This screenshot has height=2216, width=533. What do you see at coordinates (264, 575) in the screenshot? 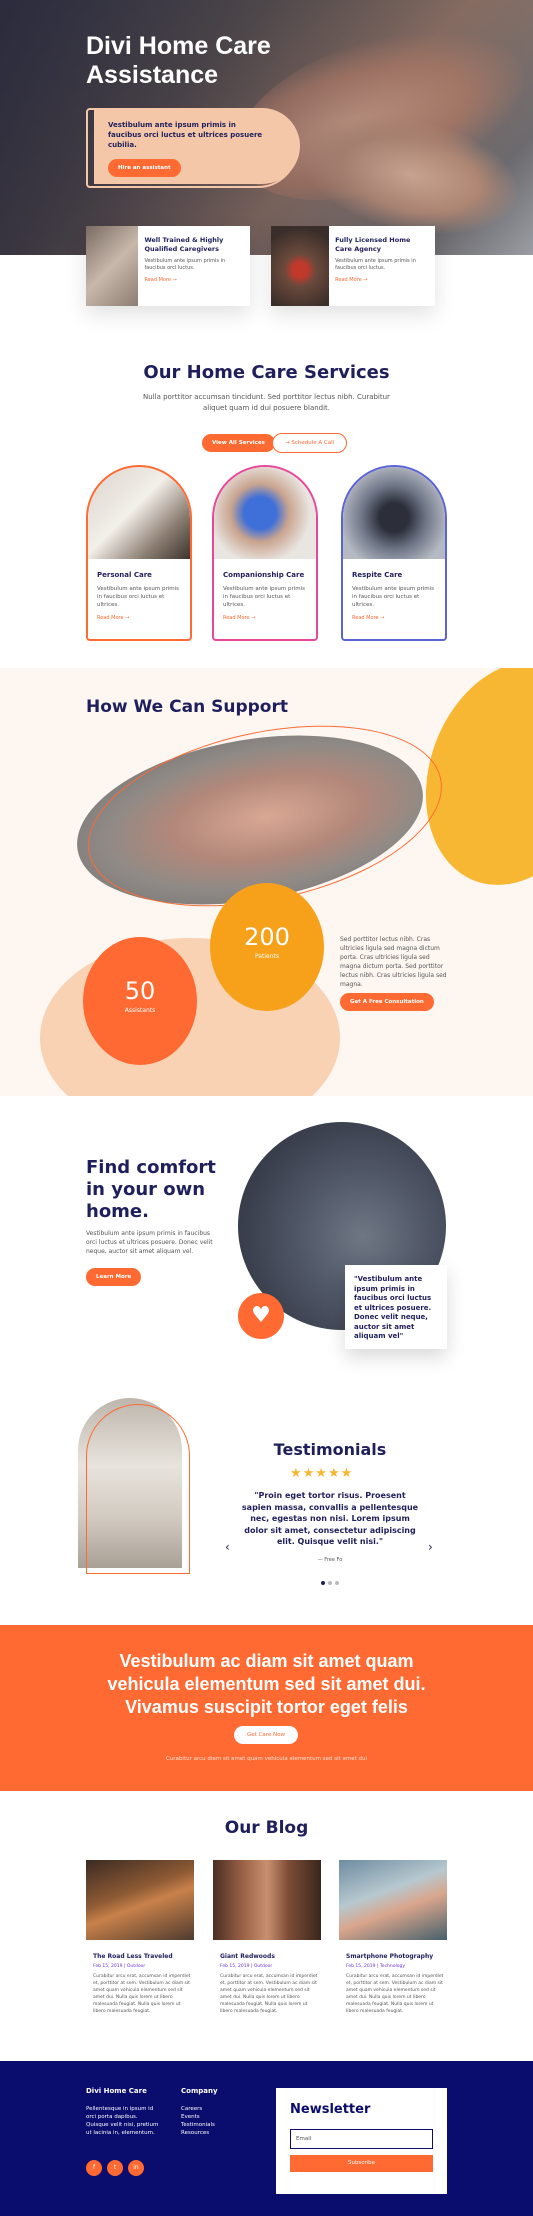
I see `service-title: Companionship Care` at bounding box center [264, 575].